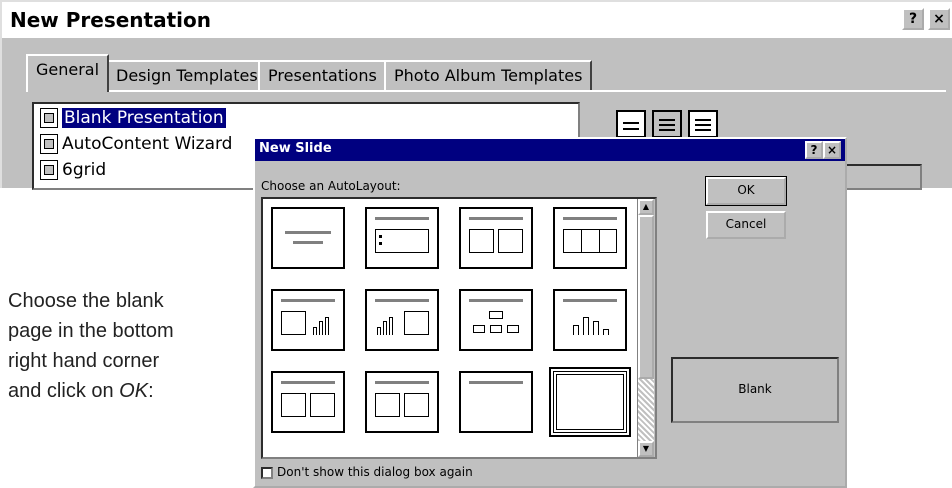  Describe the element at coordinates (84, 170) in the screenshot. I see `list-item-label: 6grid` at that location.